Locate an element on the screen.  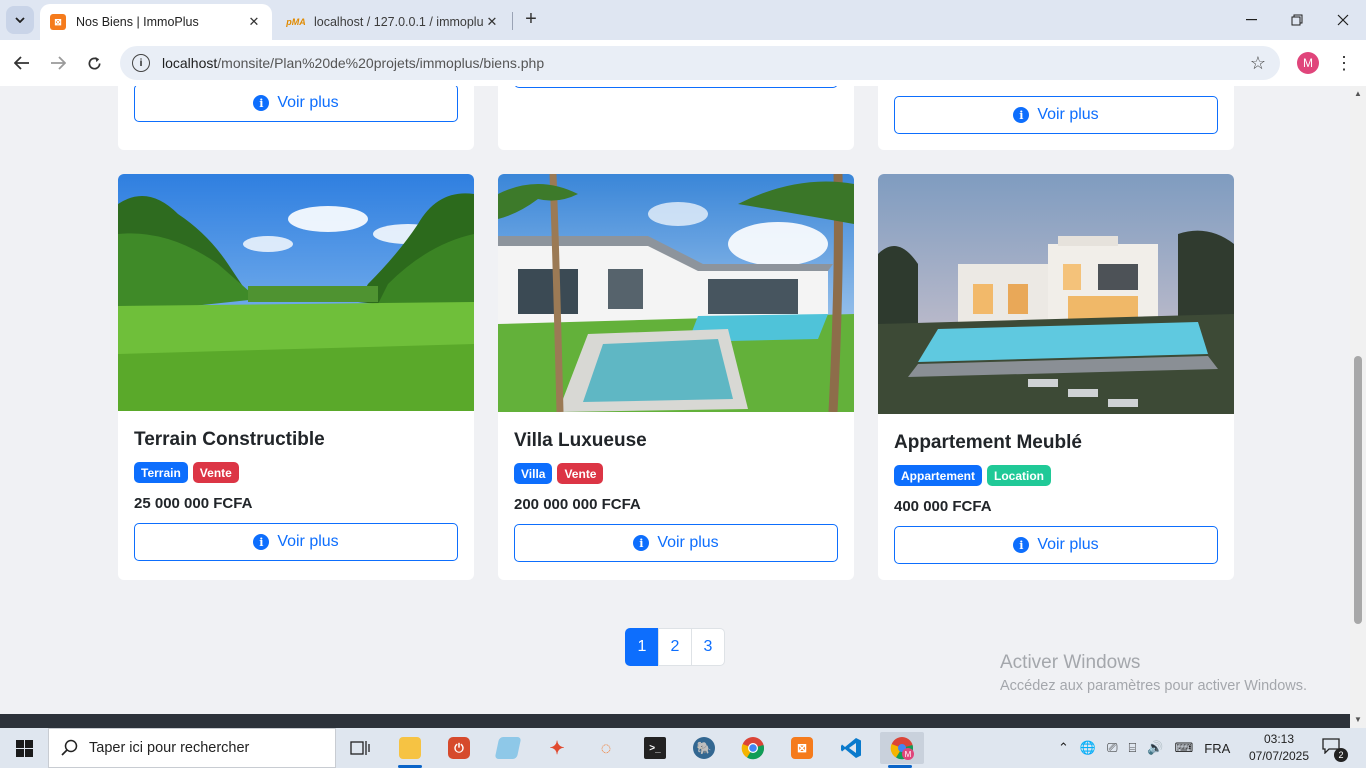
tab-phpmyadmin: pMA localhost / 127.0.0.1 / immoplus ✕ is located at coordinates (394, 22).